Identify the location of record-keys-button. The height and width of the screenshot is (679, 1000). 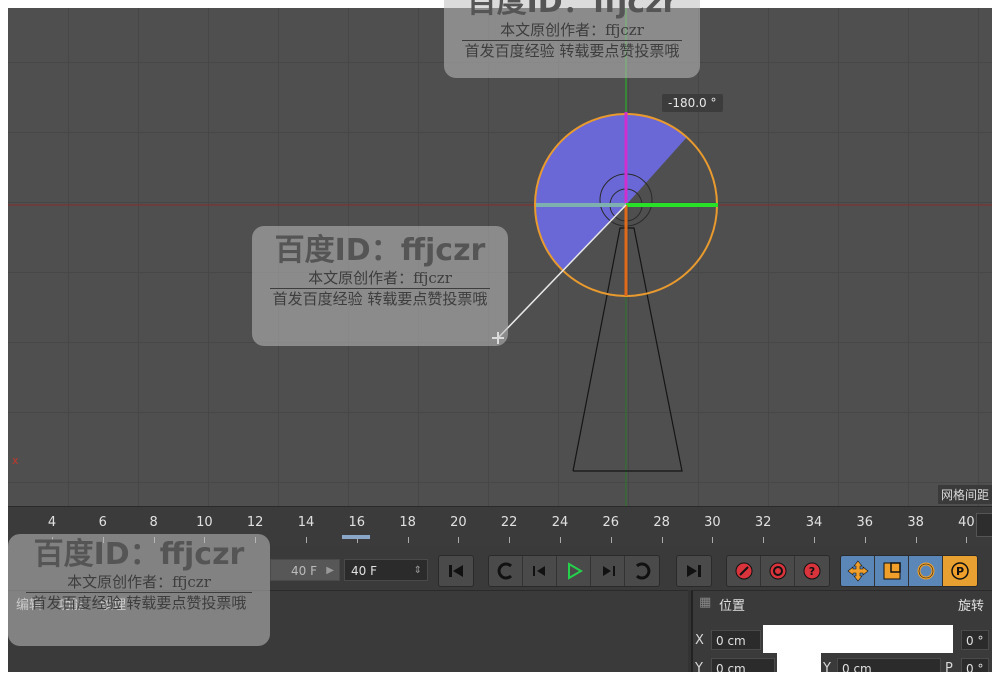
(744, 571).